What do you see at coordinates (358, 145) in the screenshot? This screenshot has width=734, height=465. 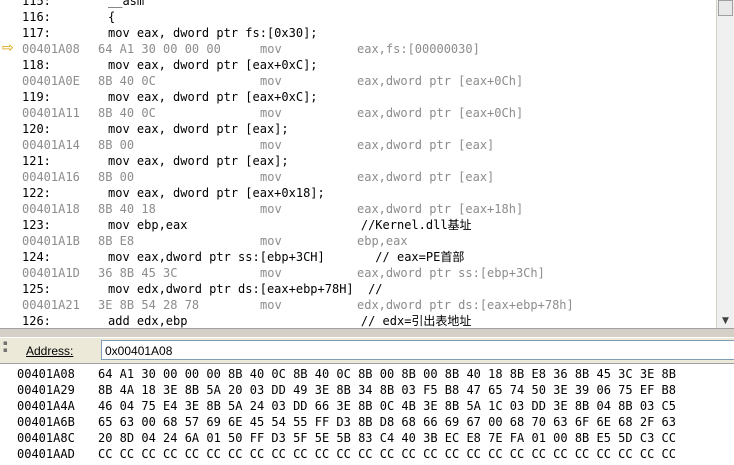 I see `disassembly-line: 00401A14 8B 00 mov eax,dword ptr [eax]` at bounding box center [358, 145].